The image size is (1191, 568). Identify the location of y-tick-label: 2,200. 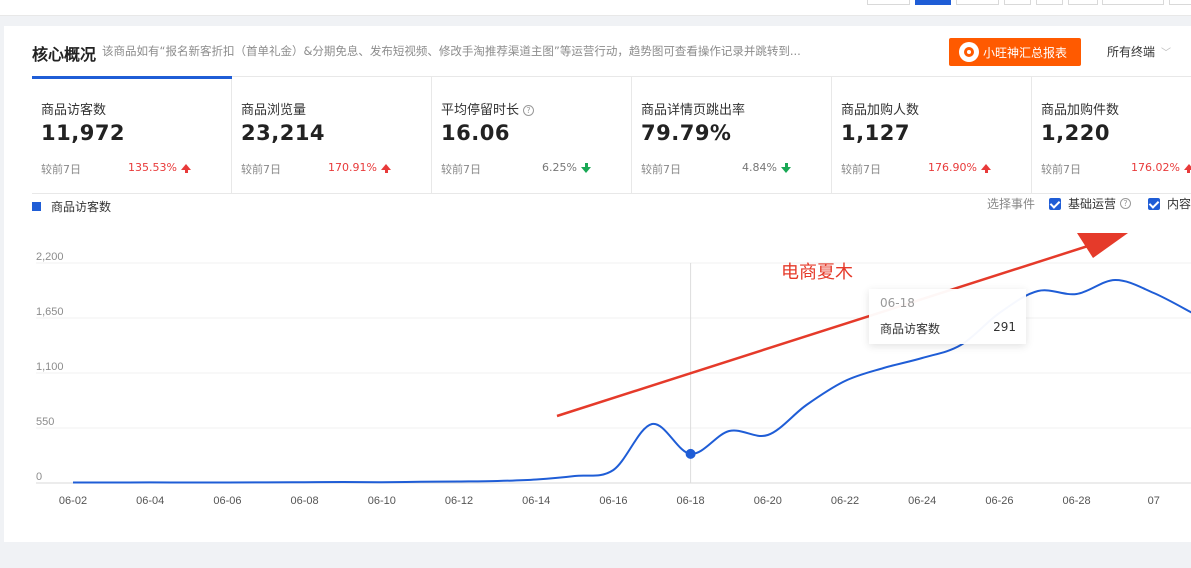
(50, 257).